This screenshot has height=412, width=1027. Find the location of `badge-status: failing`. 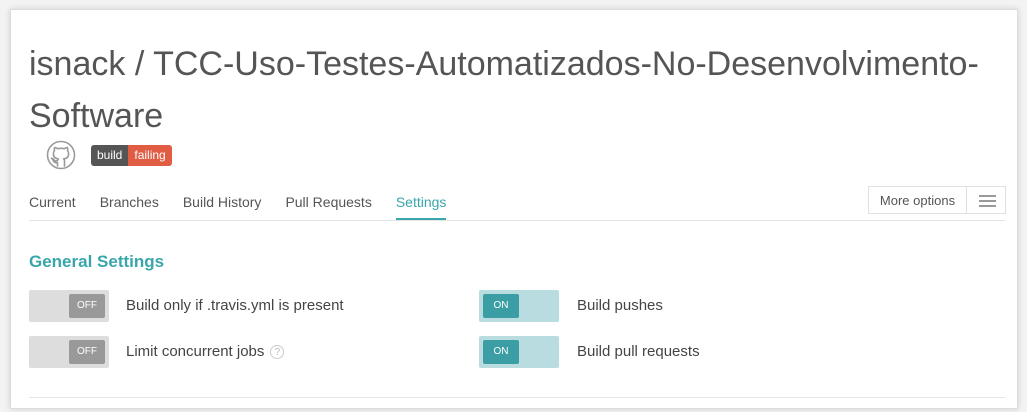

badge-status: failing is located at coordinates (150, 155).